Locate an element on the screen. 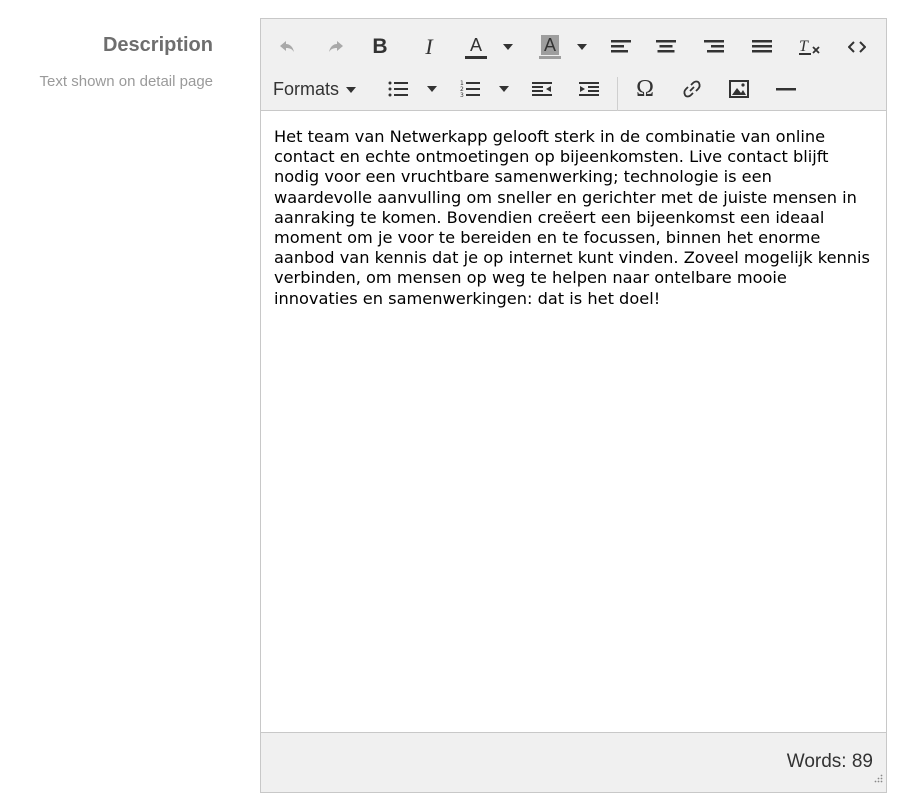 This screenshot has height=810, width=906. align-right-icon is located at coordinates (714, 47).